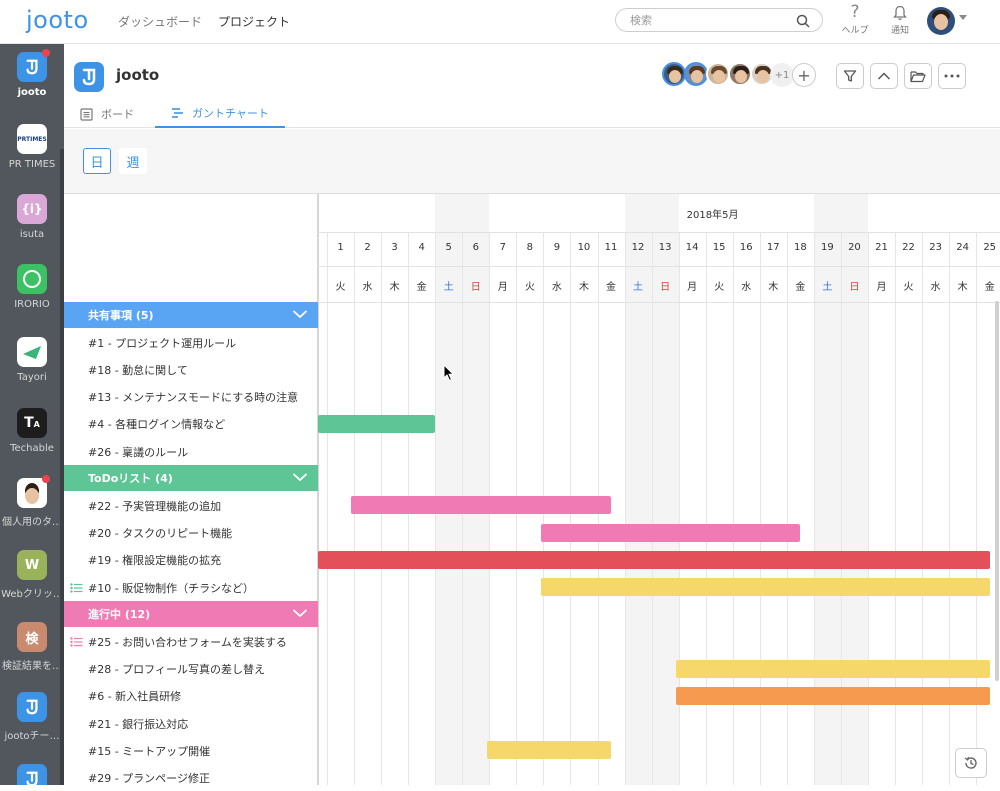 This screenshot has width=1000, height=791. Describe the element at coordinates (162, 343) in the screenshot. I see `task-label: #1 - プロジェクト運用ルール` at that location.